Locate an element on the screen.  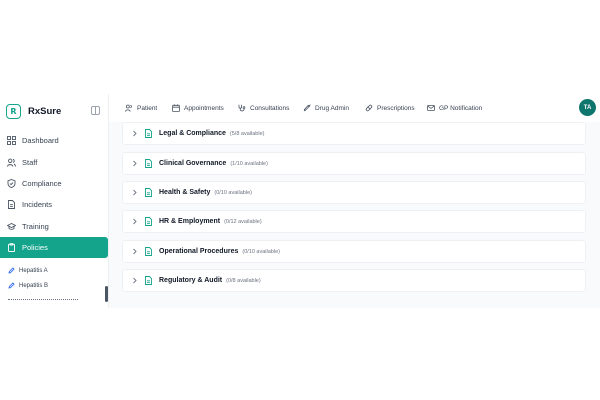
sidebar-item-staff: Staff is located at coordinates (54, 161).